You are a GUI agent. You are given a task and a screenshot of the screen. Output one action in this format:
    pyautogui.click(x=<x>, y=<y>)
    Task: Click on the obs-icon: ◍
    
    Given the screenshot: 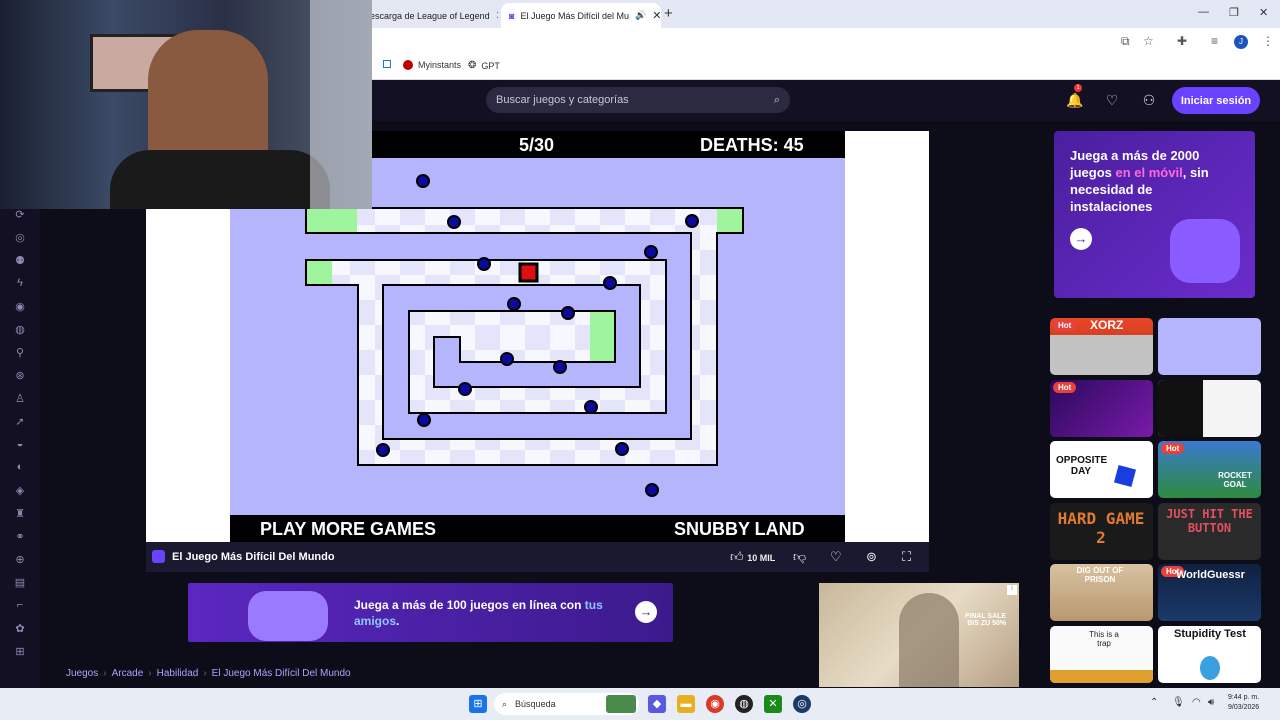 What is the action you would take?
    pyautogui.click(x=744, y=704)
    